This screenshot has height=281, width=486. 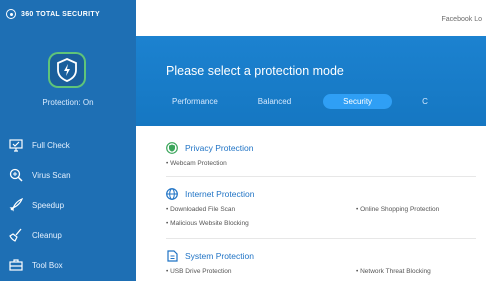 I want to click on sidebar-item-full-check: Full Check, so click(x=68, y=145).